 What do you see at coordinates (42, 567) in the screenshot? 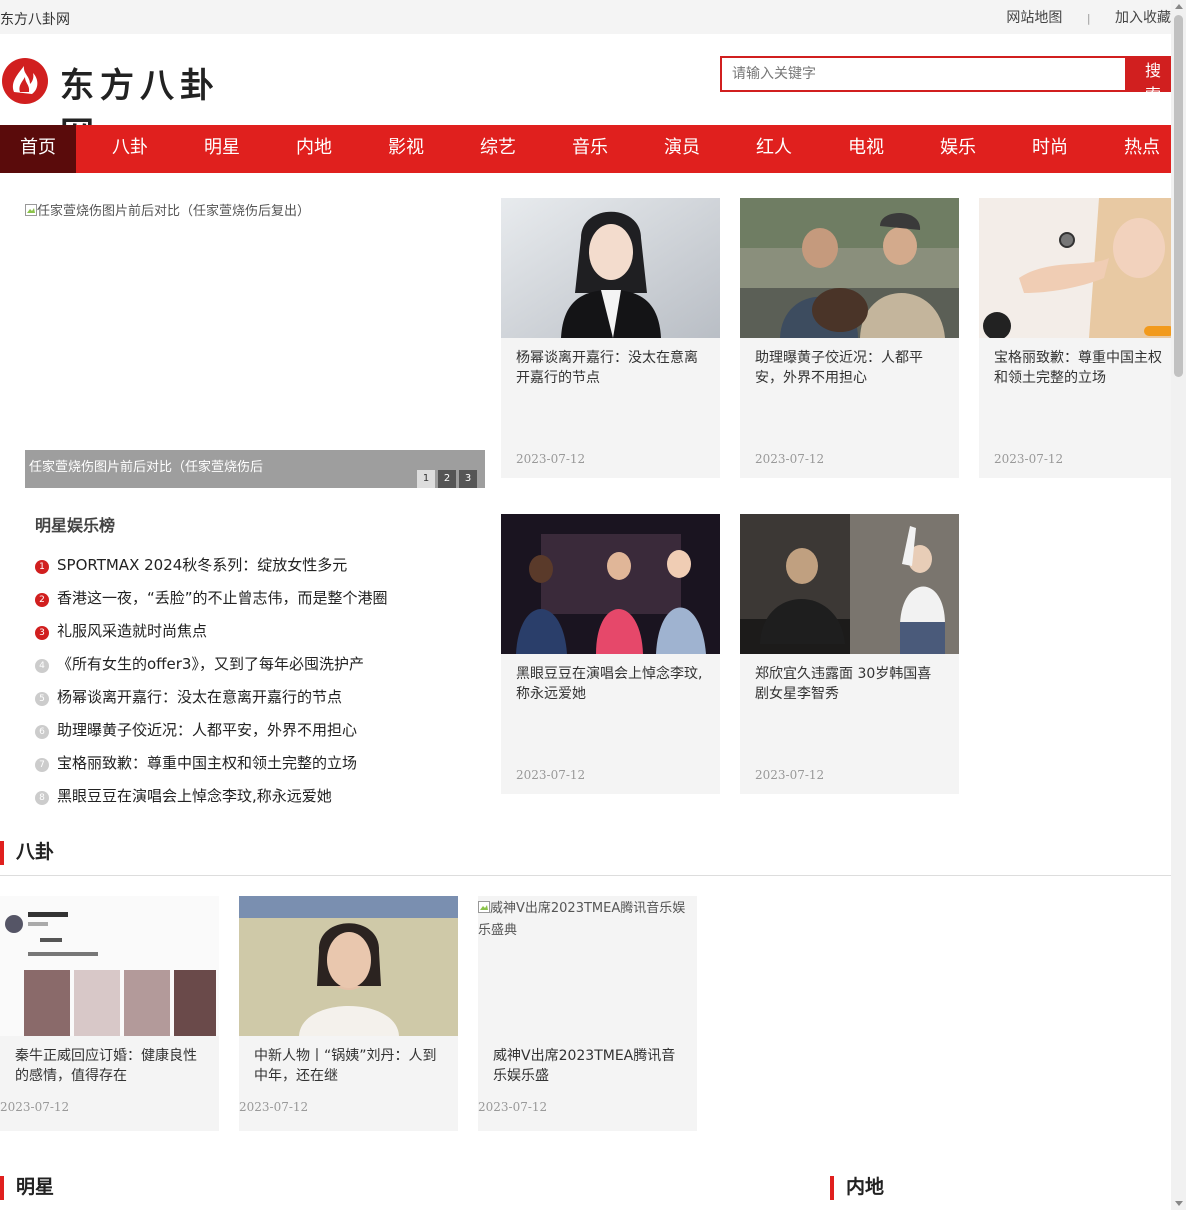
I see `rank-number-badge: 1` at bounding box center [42, 567].